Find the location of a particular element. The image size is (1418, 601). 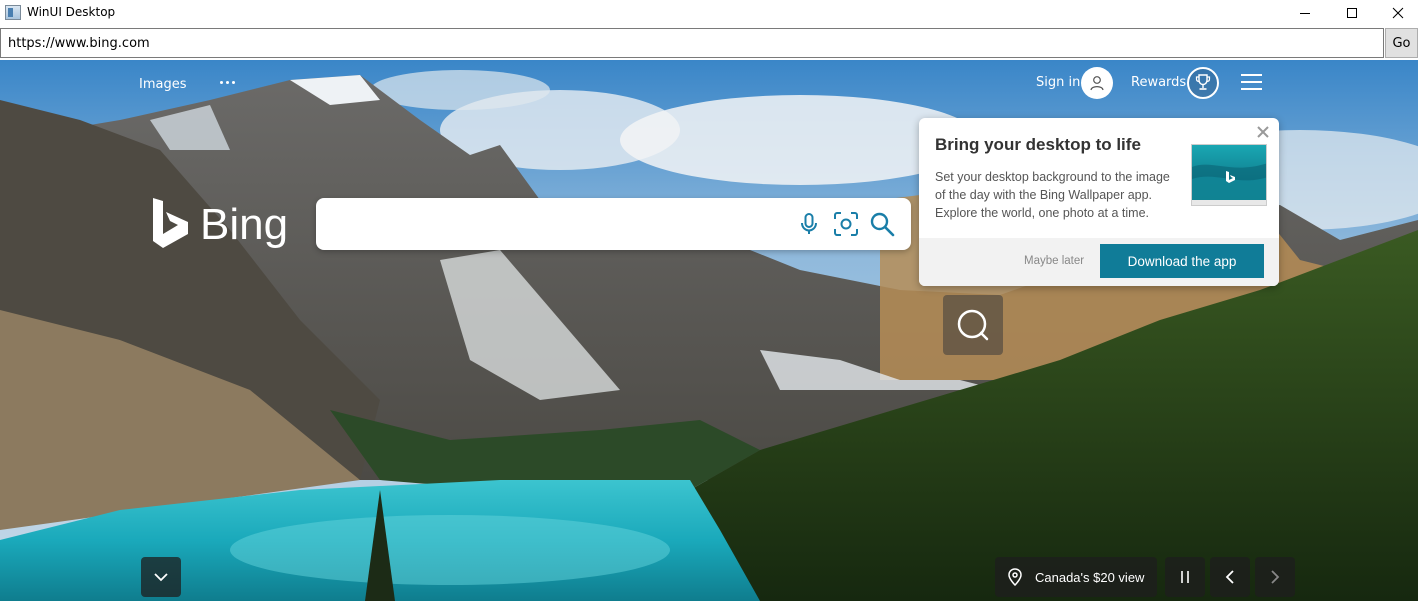

chevron-left-icon is located at coordinates (1229, 577).